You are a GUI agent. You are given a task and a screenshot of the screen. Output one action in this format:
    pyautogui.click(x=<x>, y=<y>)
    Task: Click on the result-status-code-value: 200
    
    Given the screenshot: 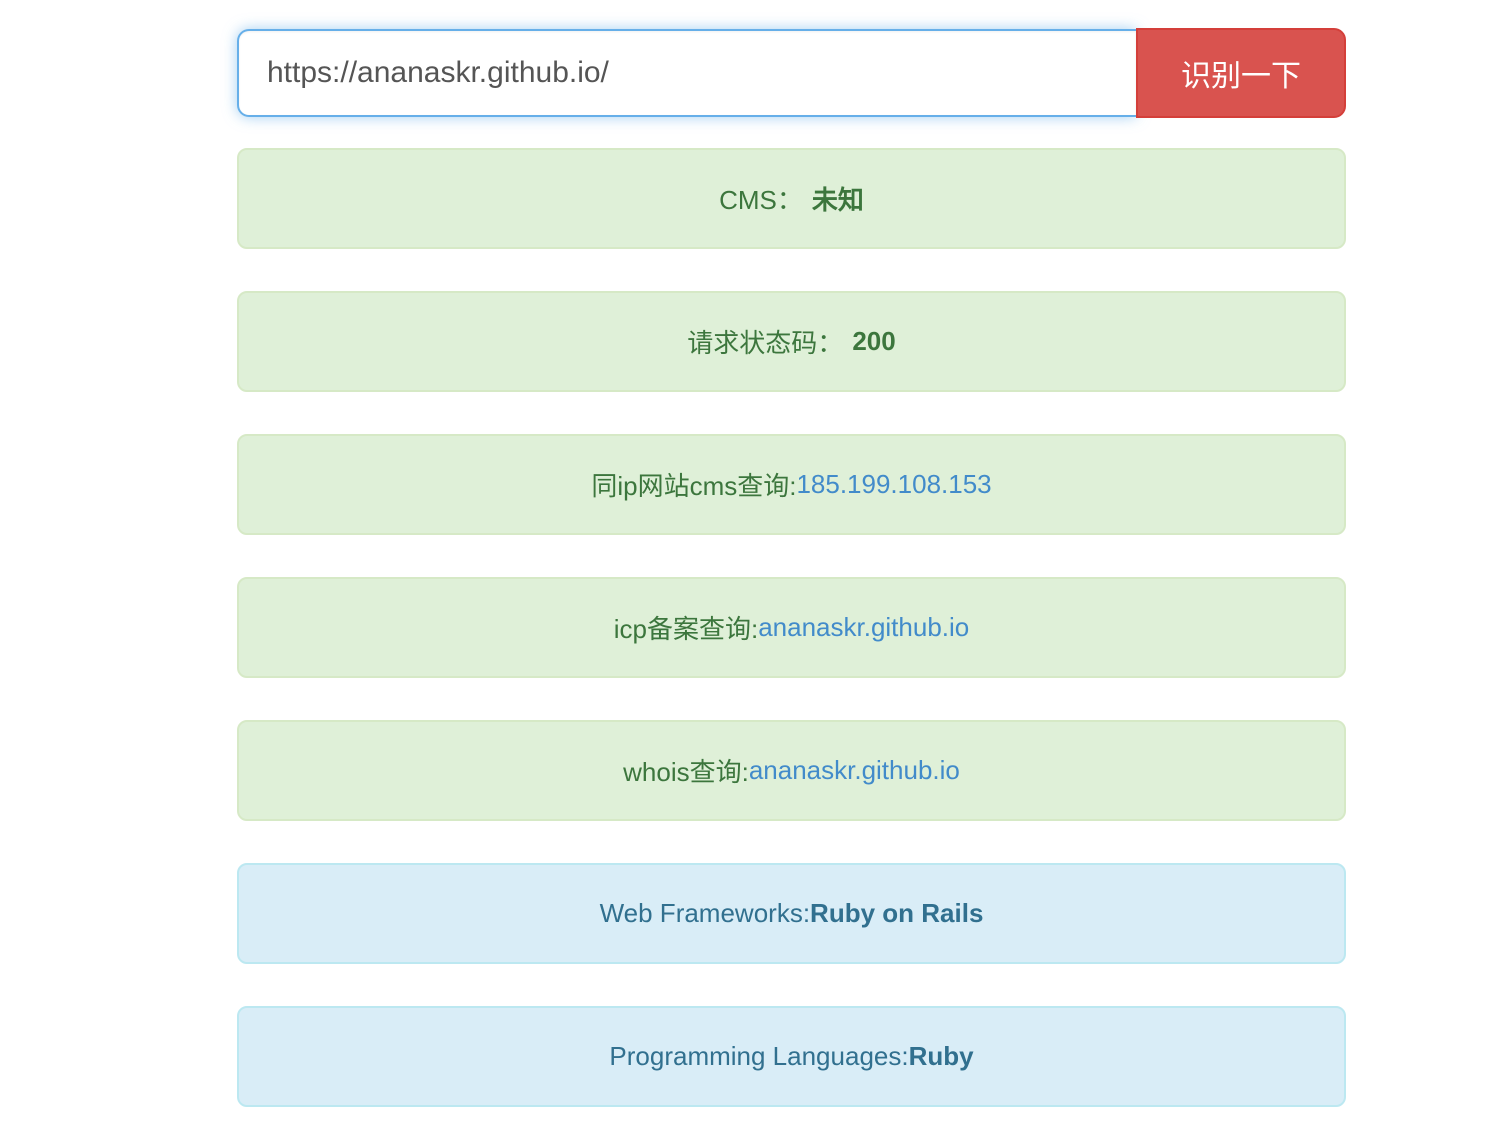 What is the action you would take?
    pyautogui.click(x=874, y=341)
    